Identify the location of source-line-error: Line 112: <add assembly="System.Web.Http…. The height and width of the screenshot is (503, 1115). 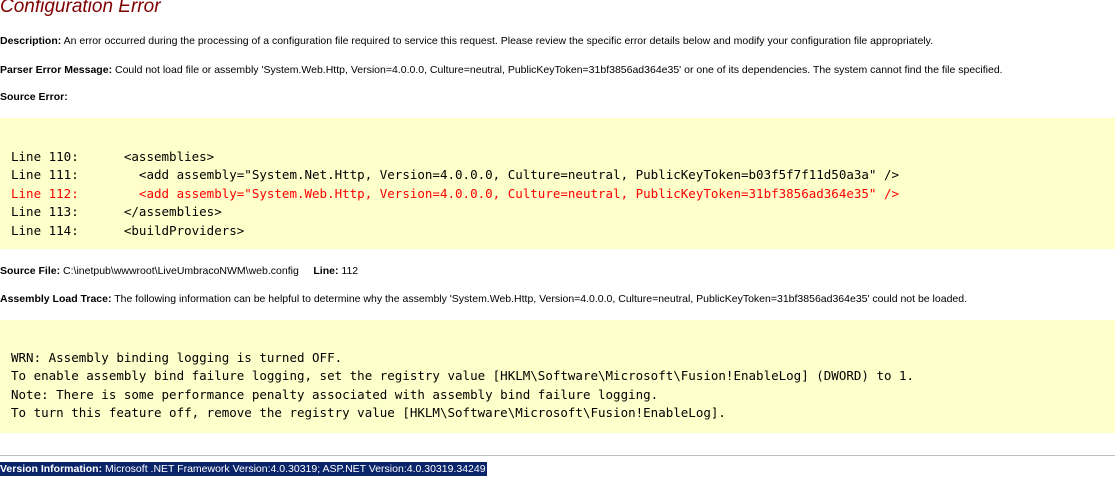
(455, 193).